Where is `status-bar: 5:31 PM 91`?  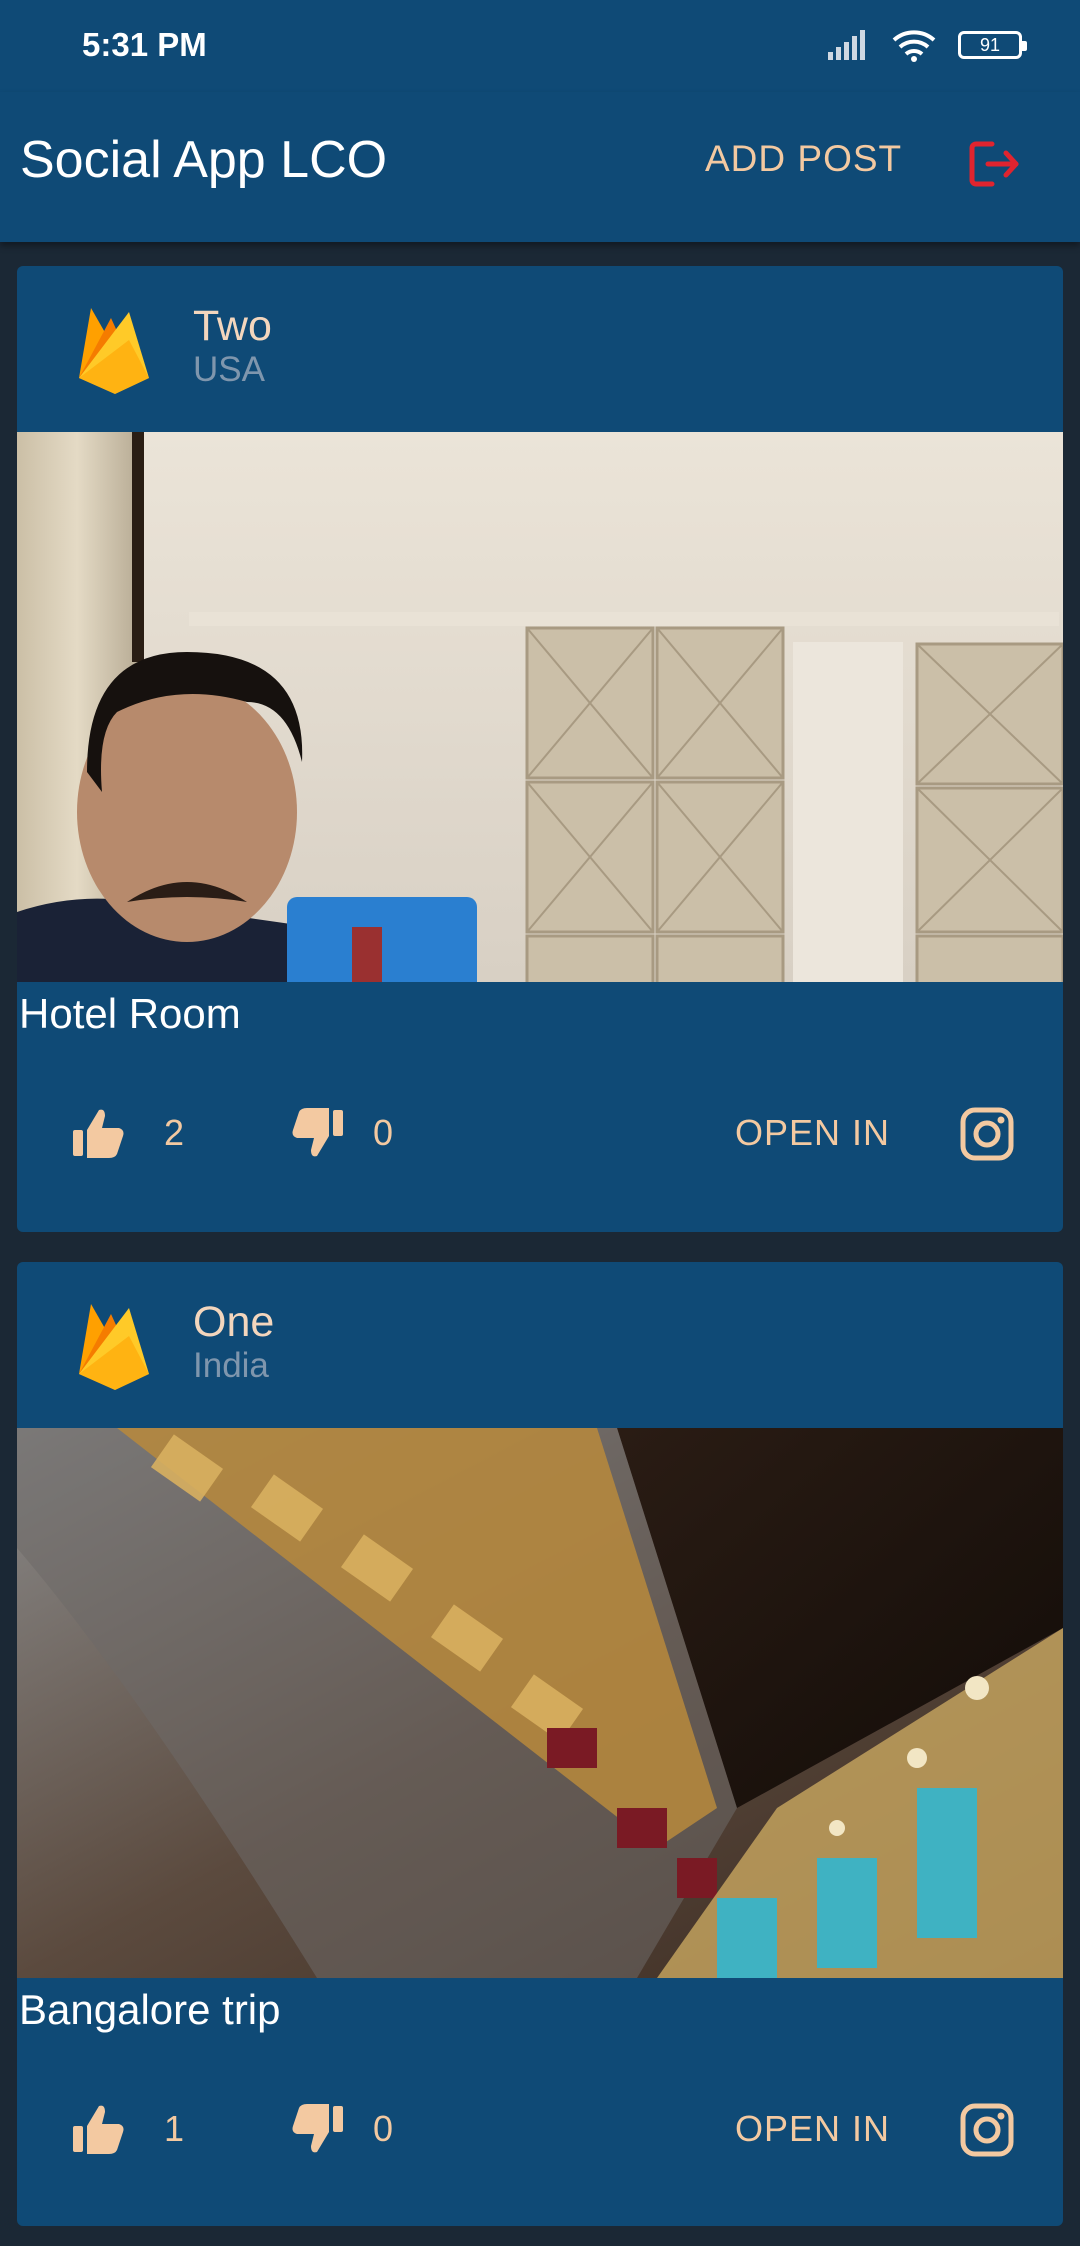 status-bar: 5:31 PM 91 is located at coordinates (540, 46).